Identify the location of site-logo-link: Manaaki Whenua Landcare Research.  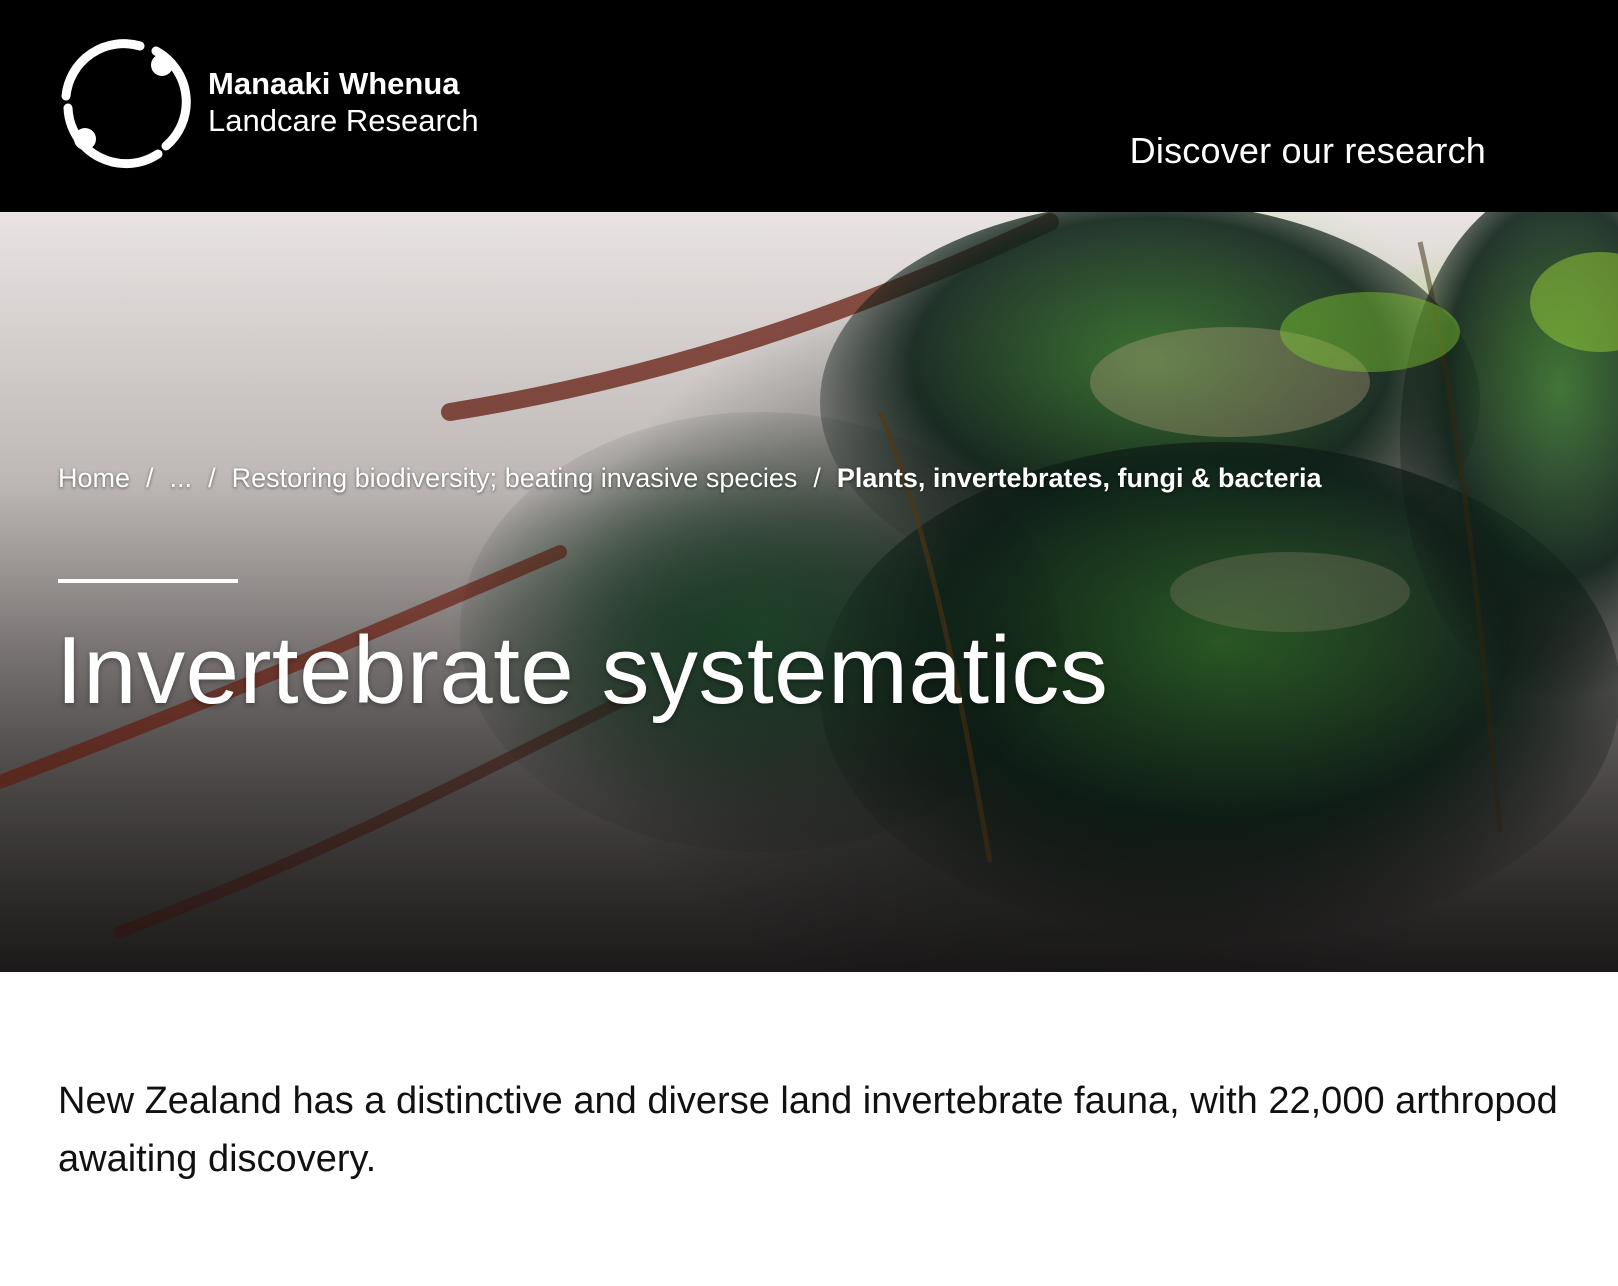
(268, 103).